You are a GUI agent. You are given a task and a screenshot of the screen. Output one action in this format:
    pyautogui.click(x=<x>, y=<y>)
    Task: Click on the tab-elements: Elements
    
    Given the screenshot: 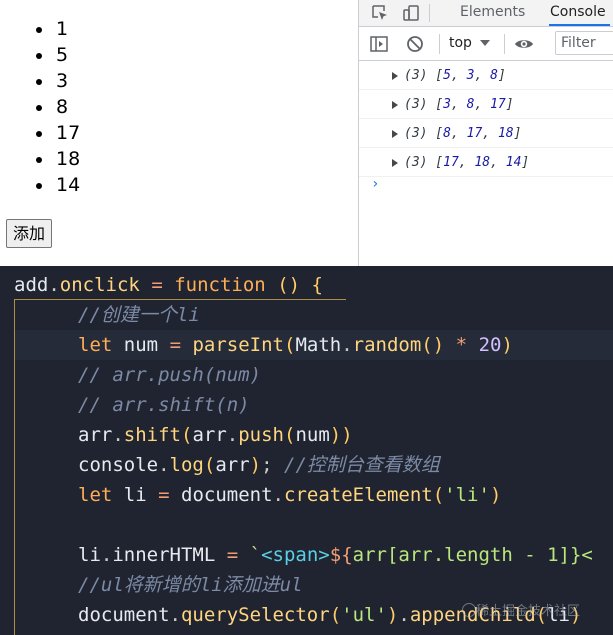 What is the action you would take?
    pyautogui.click(x=492, y=13)
    